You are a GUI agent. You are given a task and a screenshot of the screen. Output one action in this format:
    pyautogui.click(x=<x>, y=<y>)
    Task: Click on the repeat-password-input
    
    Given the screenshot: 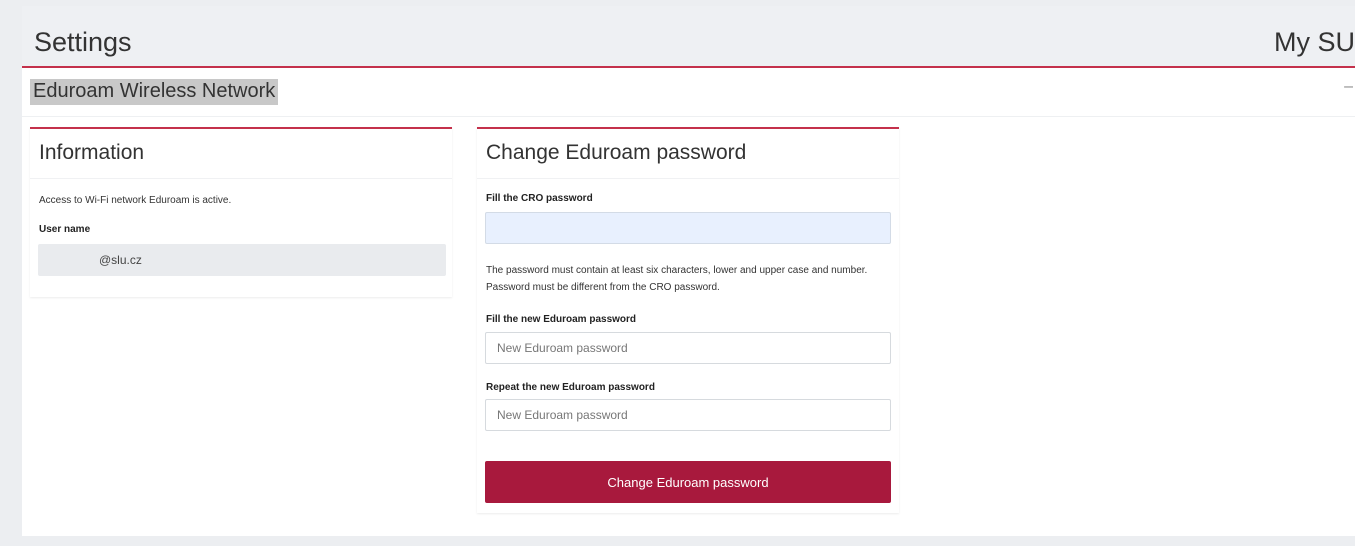 What is the action you would take?
    pyautogui.click(x=688, y=415)
    